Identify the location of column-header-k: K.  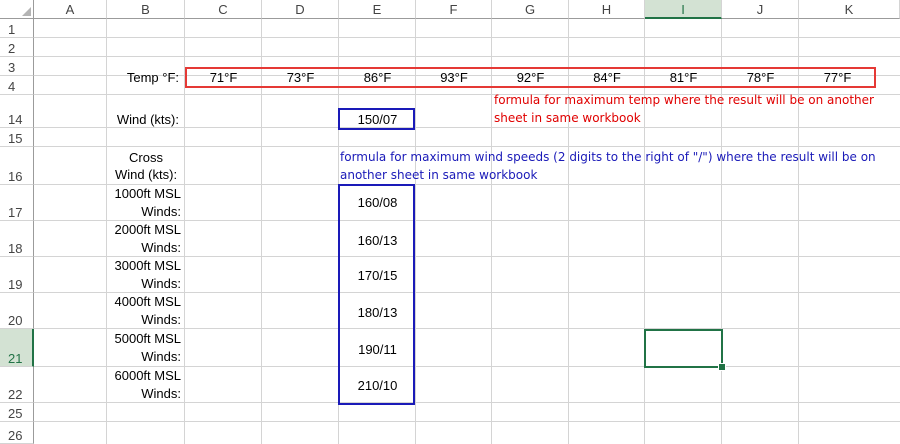
(849, 9).